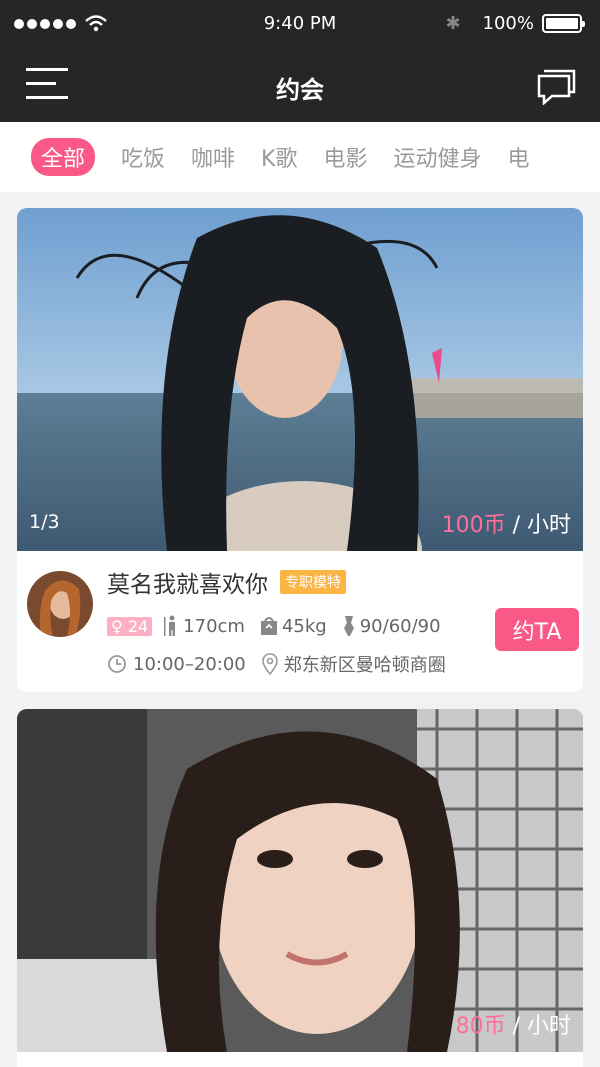 The width and height of the screenshot is (600, 1067). I want to click on tab-karaoke: K歌, so click(279, 157).